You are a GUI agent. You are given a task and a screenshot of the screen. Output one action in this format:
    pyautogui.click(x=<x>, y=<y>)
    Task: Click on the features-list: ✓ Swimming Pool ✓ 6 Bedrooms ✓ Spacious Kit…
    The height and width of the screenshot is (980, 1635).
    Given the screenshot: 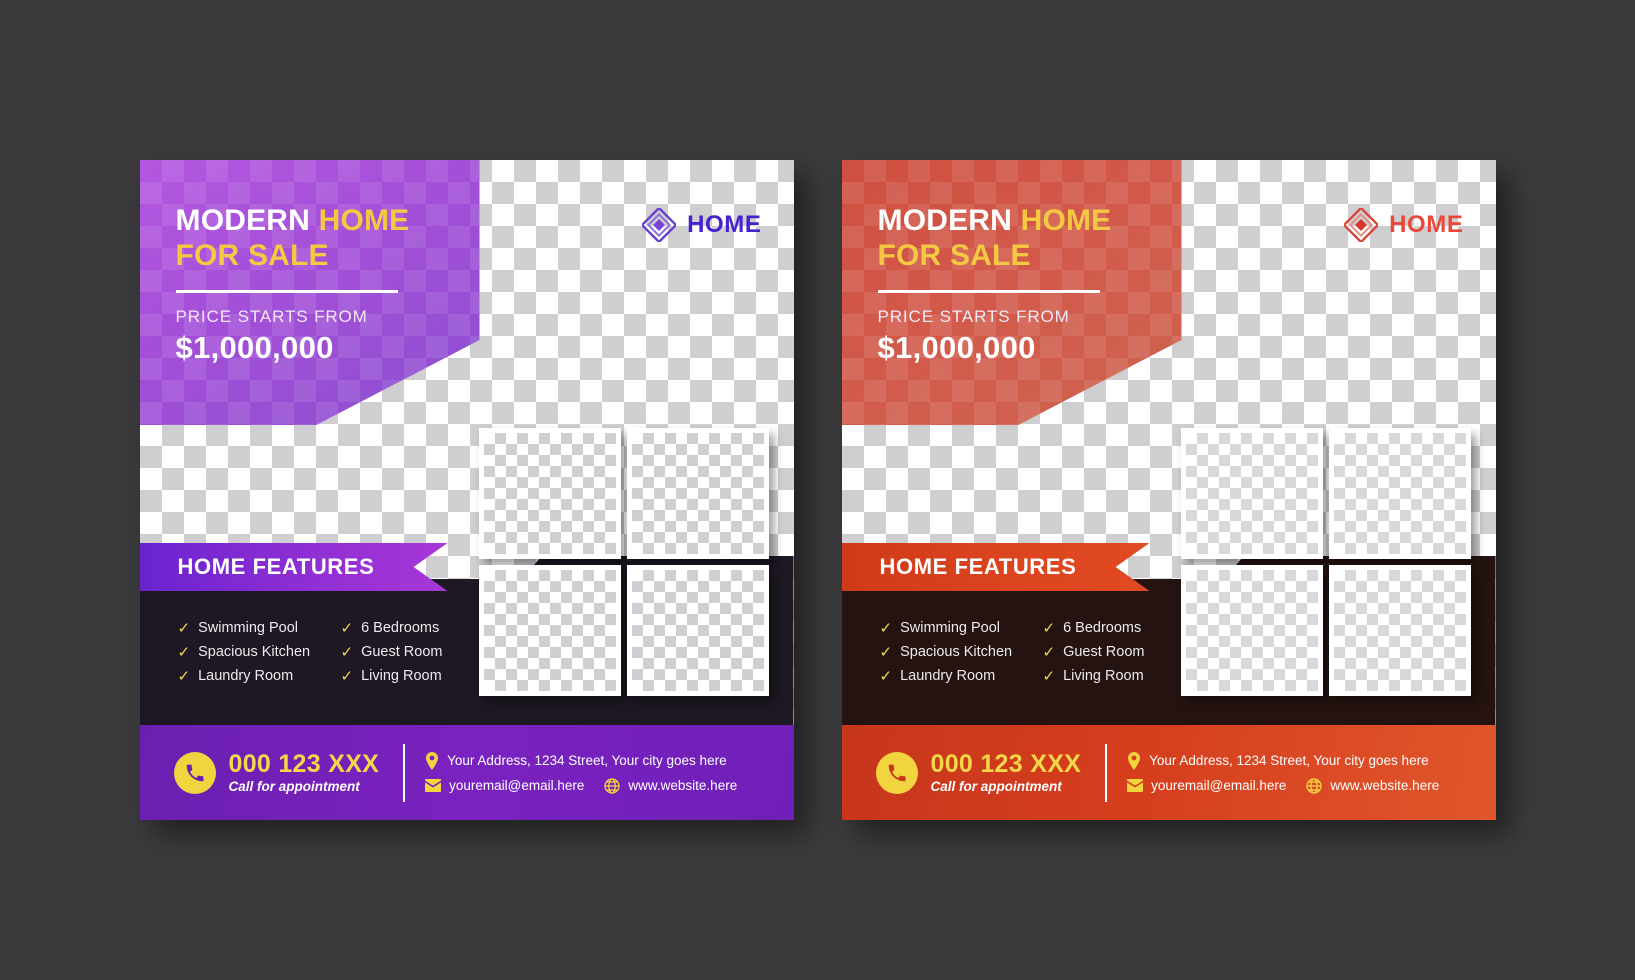 What is the action you would take?
    pyautogui.click(x=1012, y=652)
    